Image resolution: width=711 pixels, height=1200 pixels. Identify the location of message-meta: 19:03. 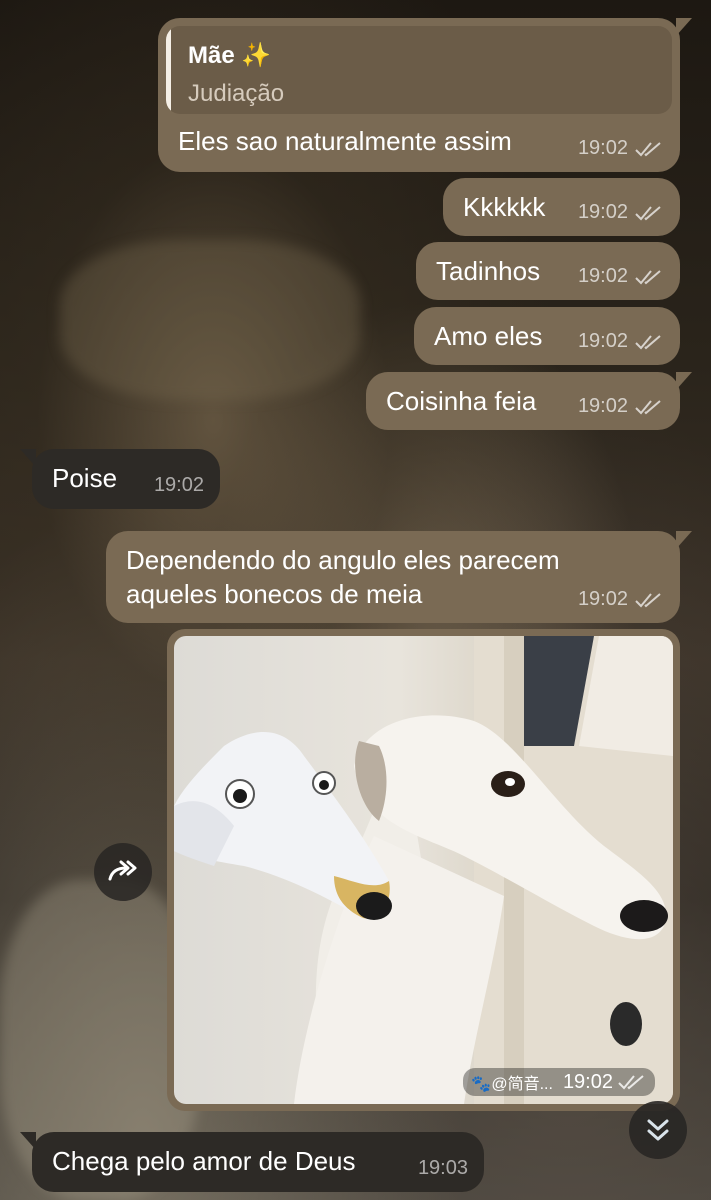
(443, 1168).